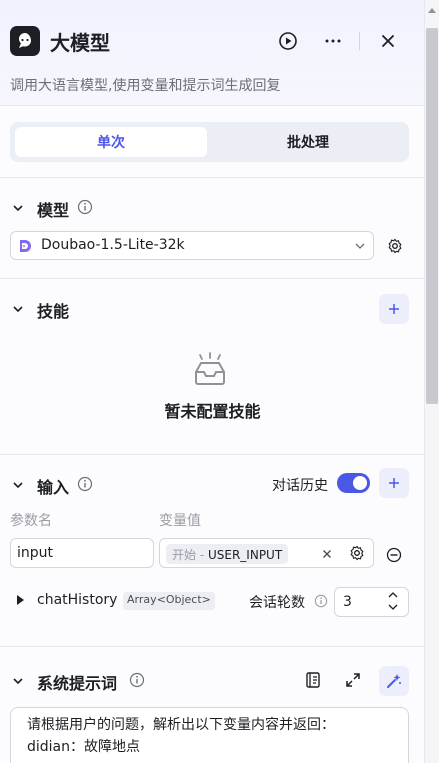  Describe the element at coordinates (53, 311) in the screenshot. I see `skills-section-title: 技能` at that location.